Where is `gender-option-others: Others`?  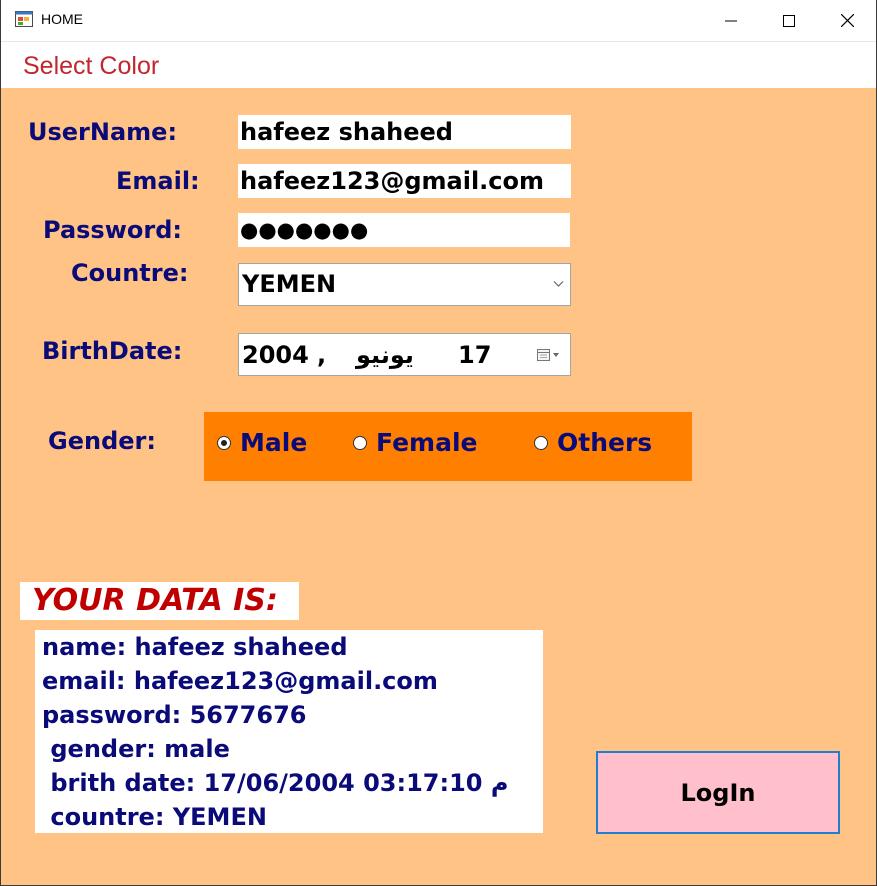
gender-option-others: Others is located at coordinates (593, 442).